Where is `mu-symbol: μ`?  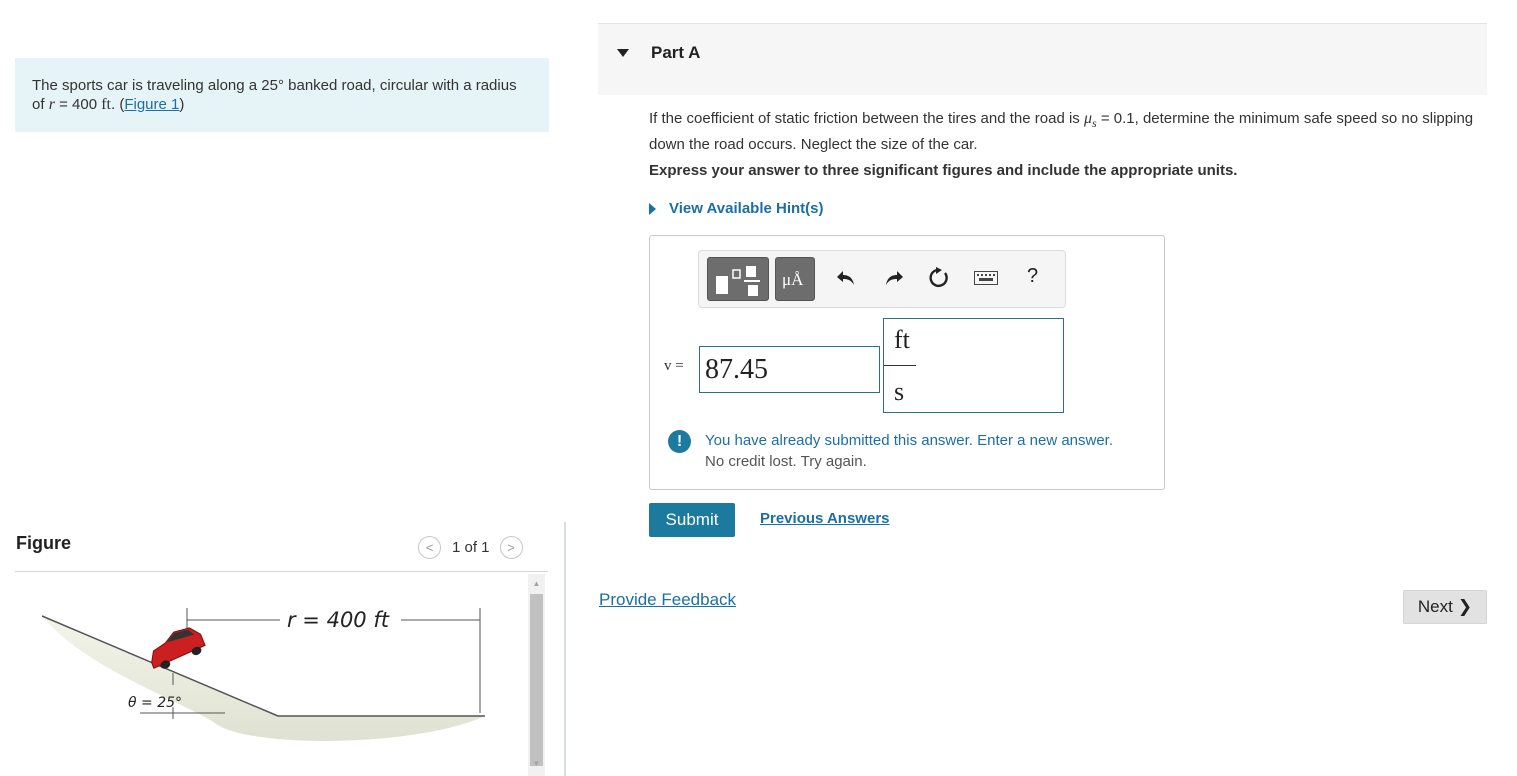
mu-symbol: μ is located at coordinates (1087, 118).